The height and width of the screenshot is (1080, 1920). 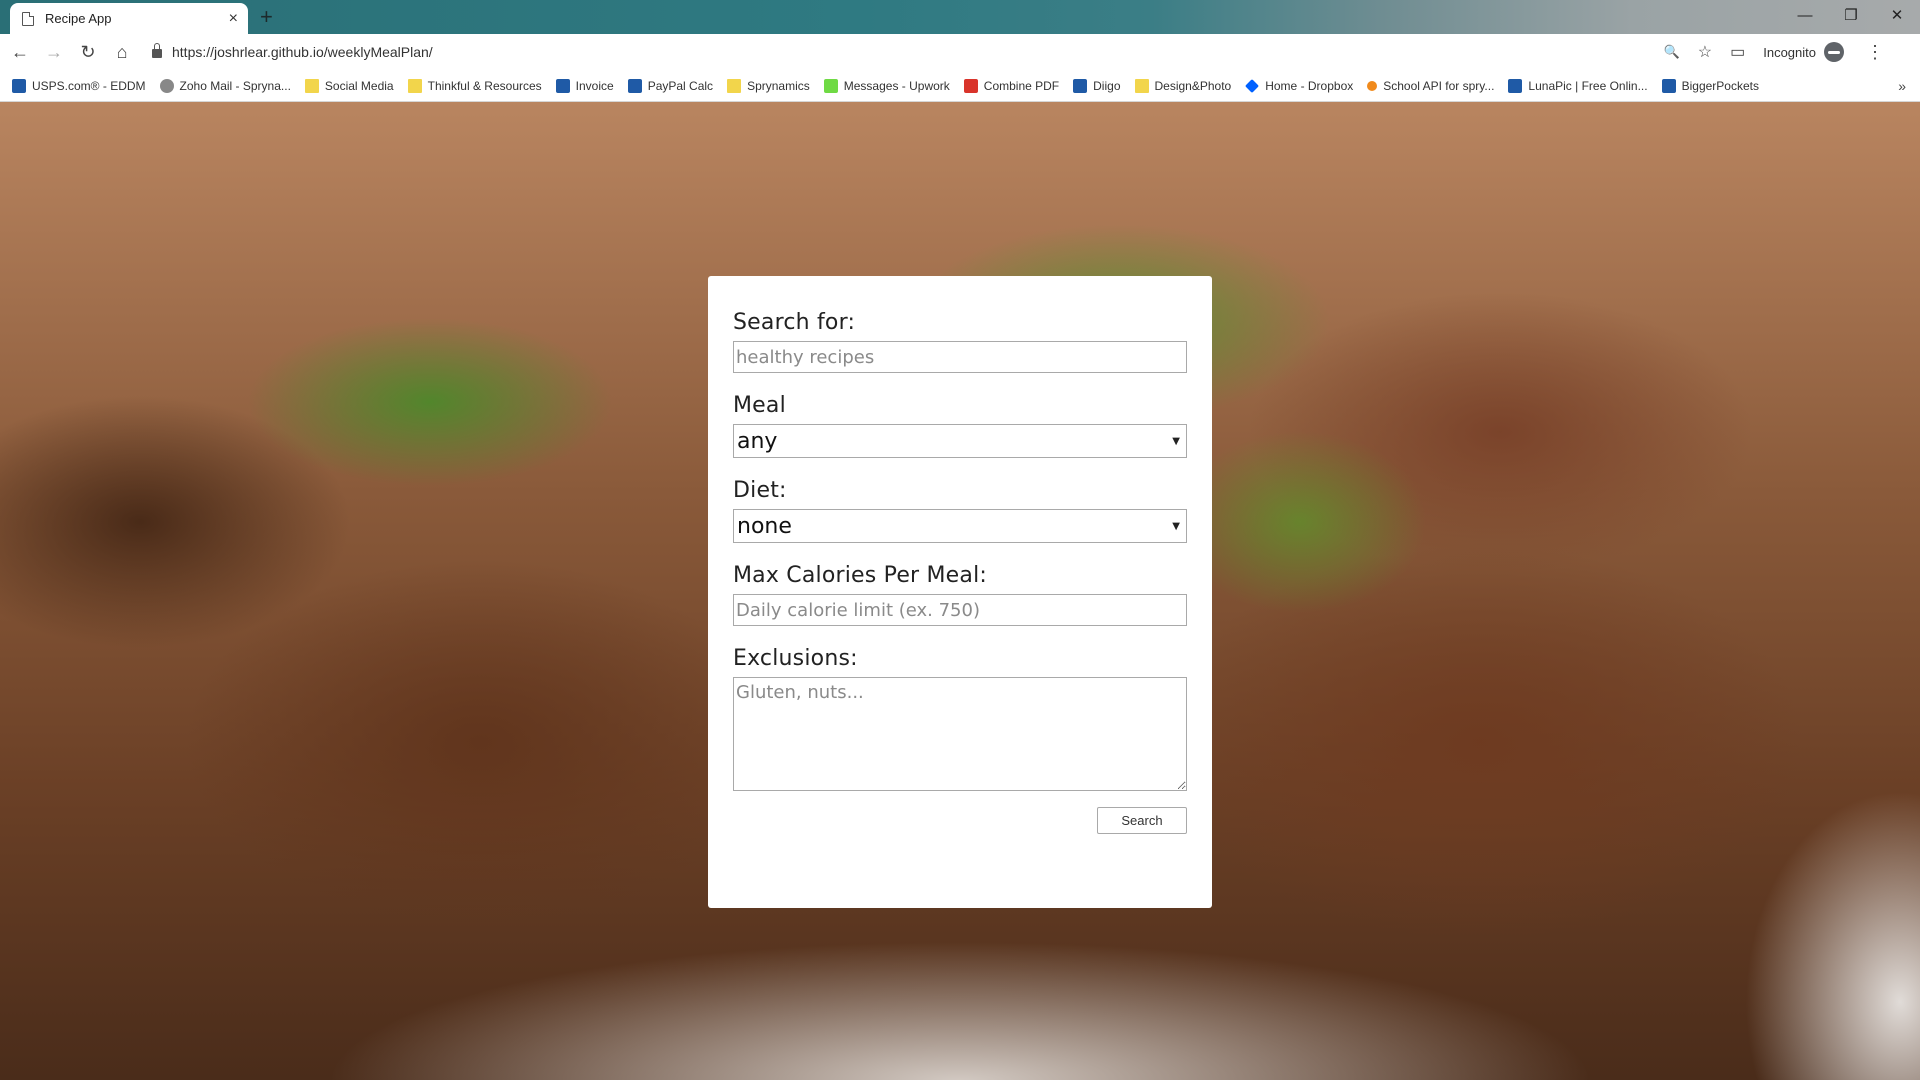 What do you see at coordinates (122, 52) in the screenshot?
I see `home-button: ⌂` at bounding box center [122, 52].